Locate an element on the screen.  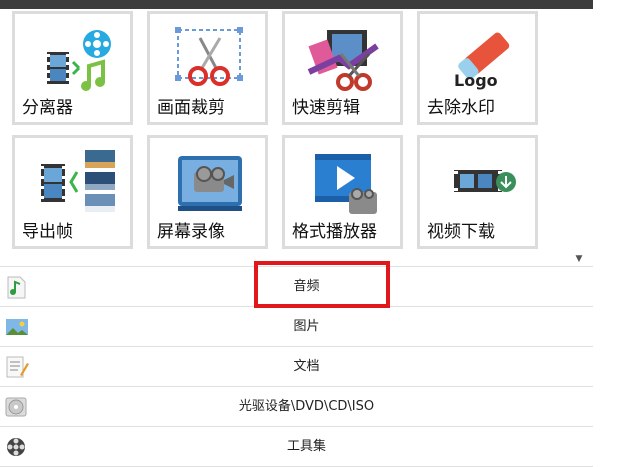
tool-quick-cut-label: 快速剪辑 is located at coordinates (326, 108).